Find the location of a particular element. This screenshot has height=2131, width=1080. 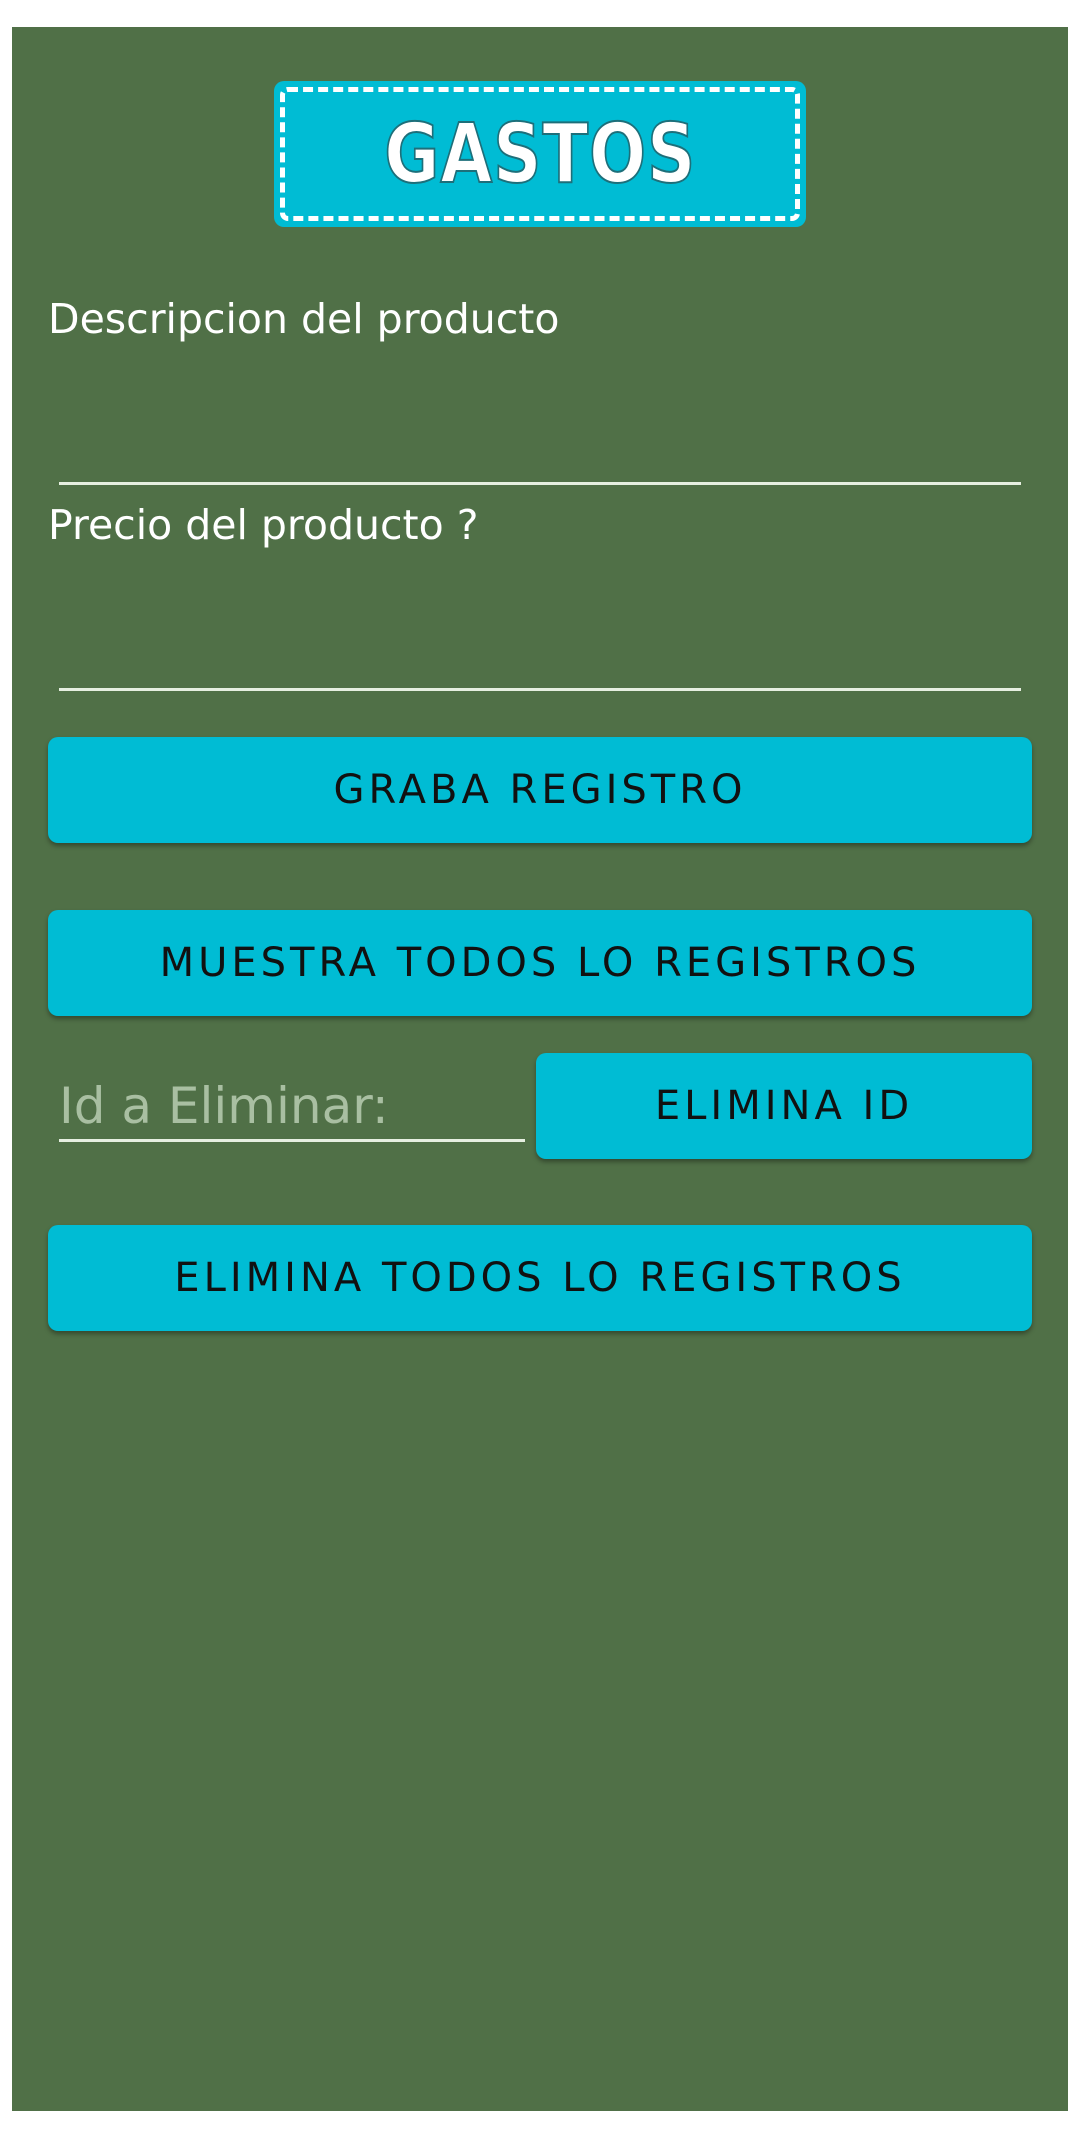

save-record-button: GRABA REGISTRO is located at coordinates (540, 790).